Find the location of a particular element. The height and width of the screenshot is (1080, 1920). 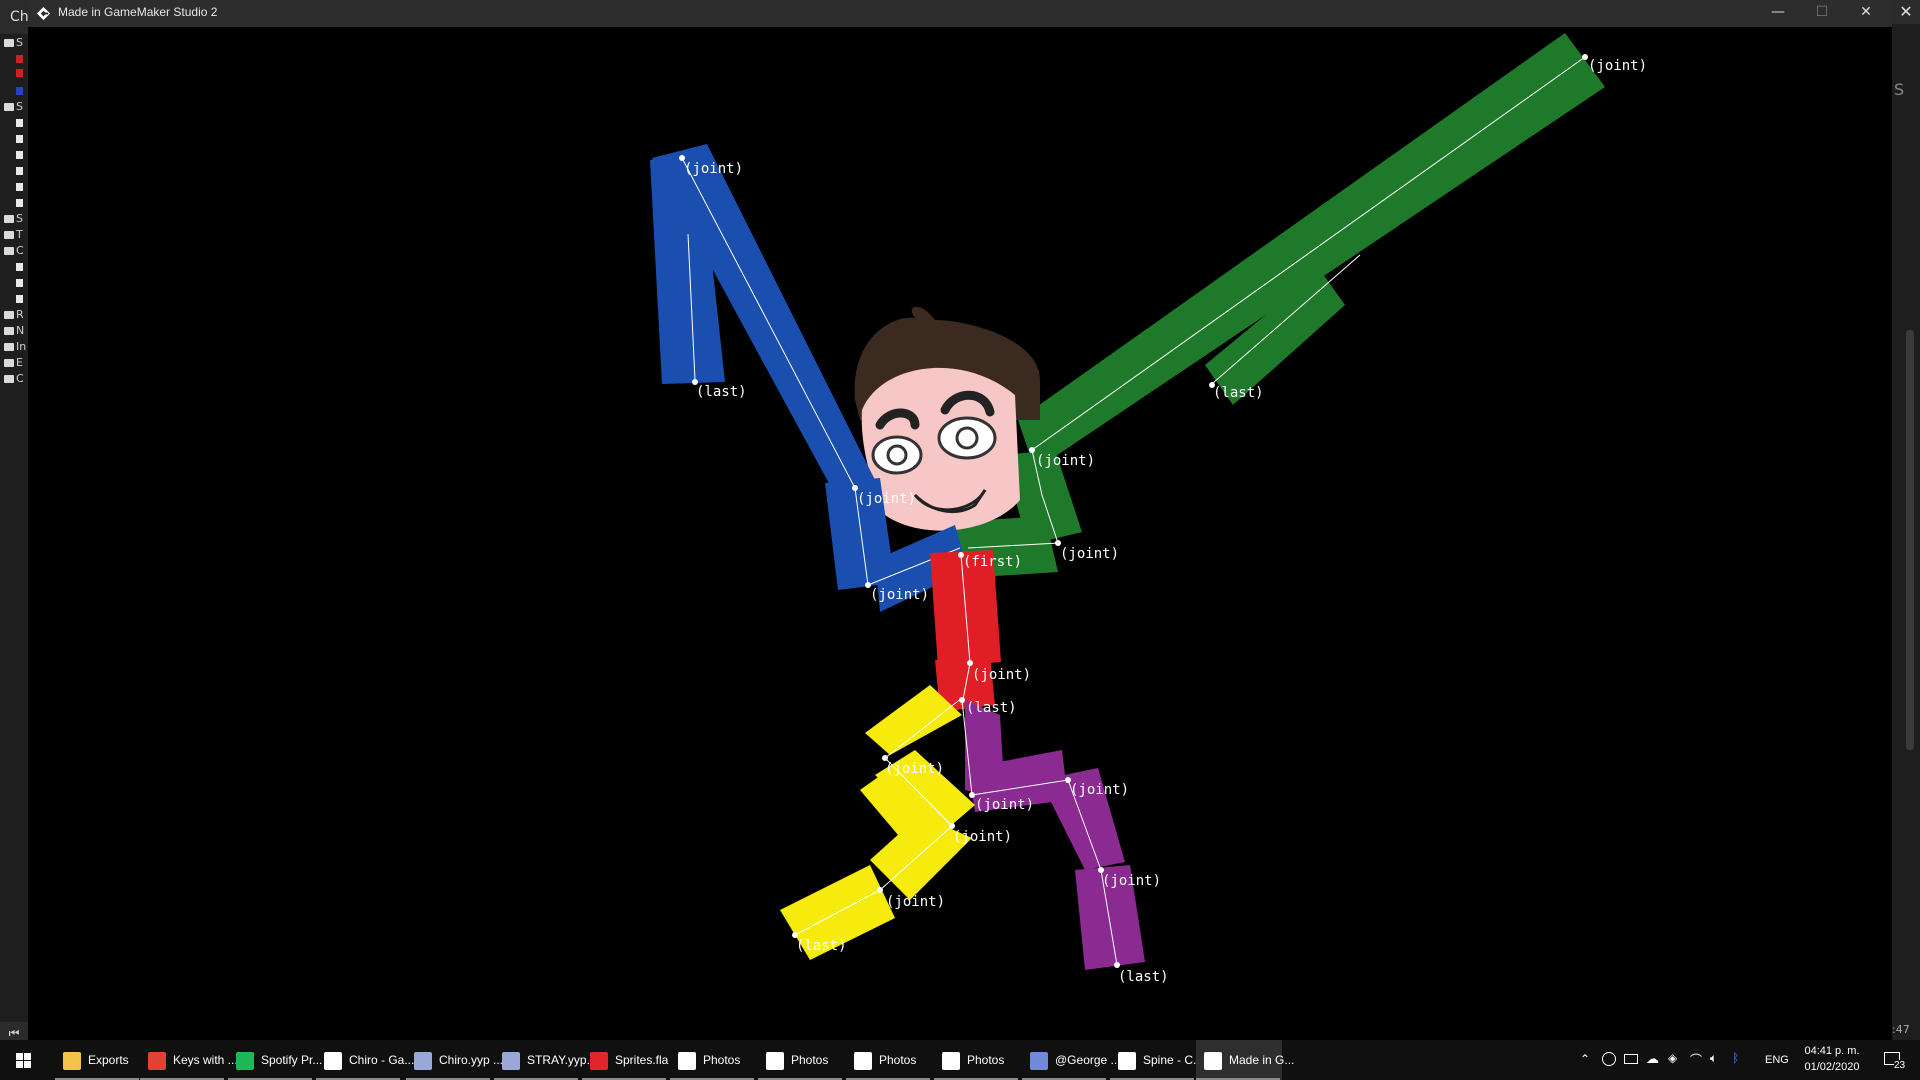

background-tree-item: N is located at coordinates (16, 331).